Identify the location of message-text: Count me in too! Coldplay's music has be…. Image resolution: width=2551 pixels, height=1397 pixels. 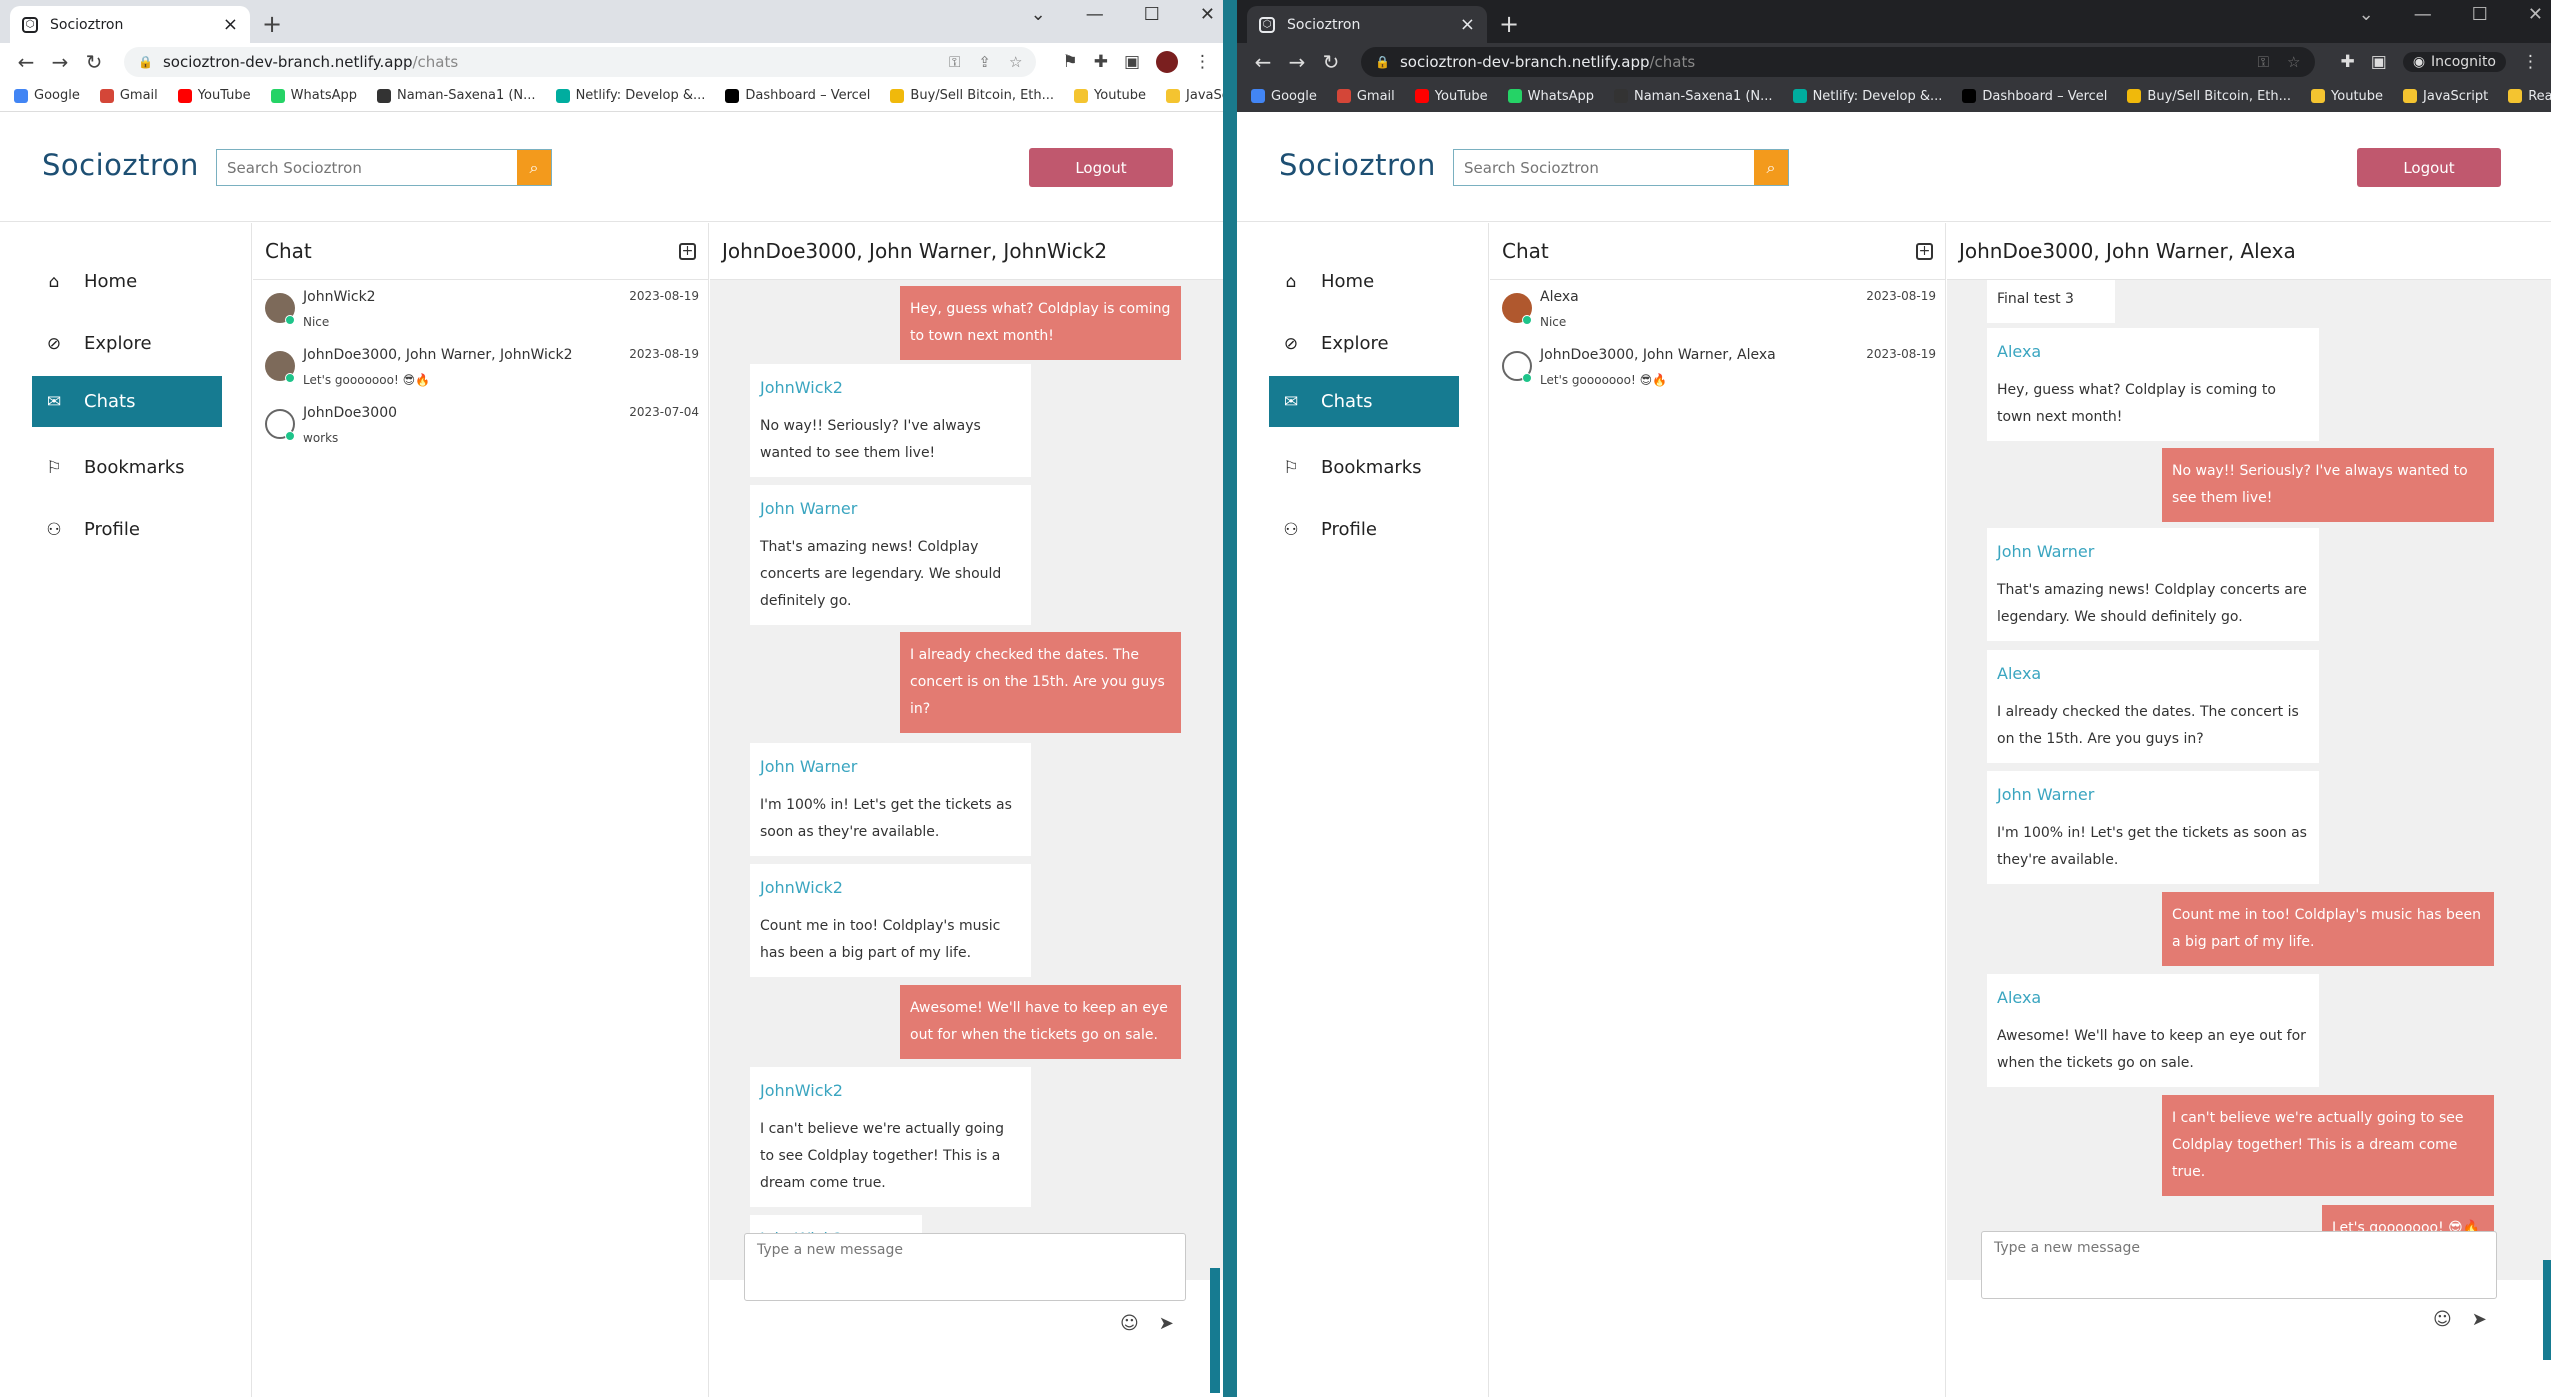
(880, 939).